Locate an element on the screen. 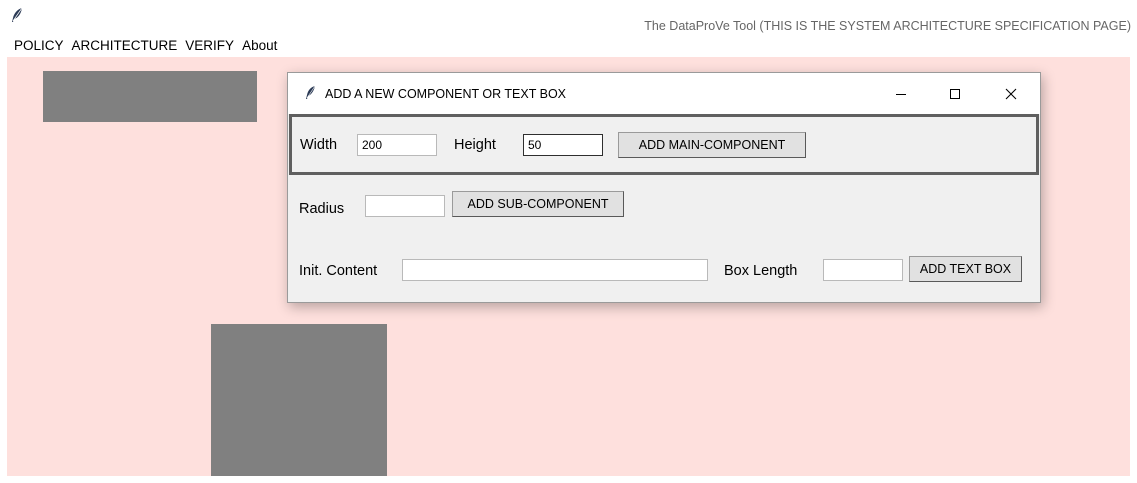 The image size is (1137, 483). minimize-button is located at coordinates (901, 93).